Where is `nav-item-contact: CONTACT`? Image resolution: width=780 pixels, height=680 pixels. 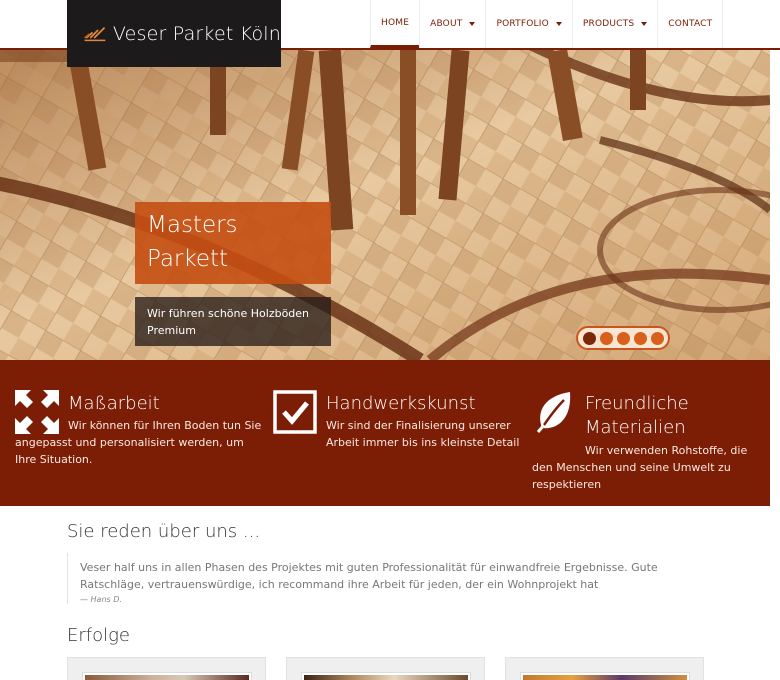
nav-item-contact: CONTACT is located at coordinates (690, 24).